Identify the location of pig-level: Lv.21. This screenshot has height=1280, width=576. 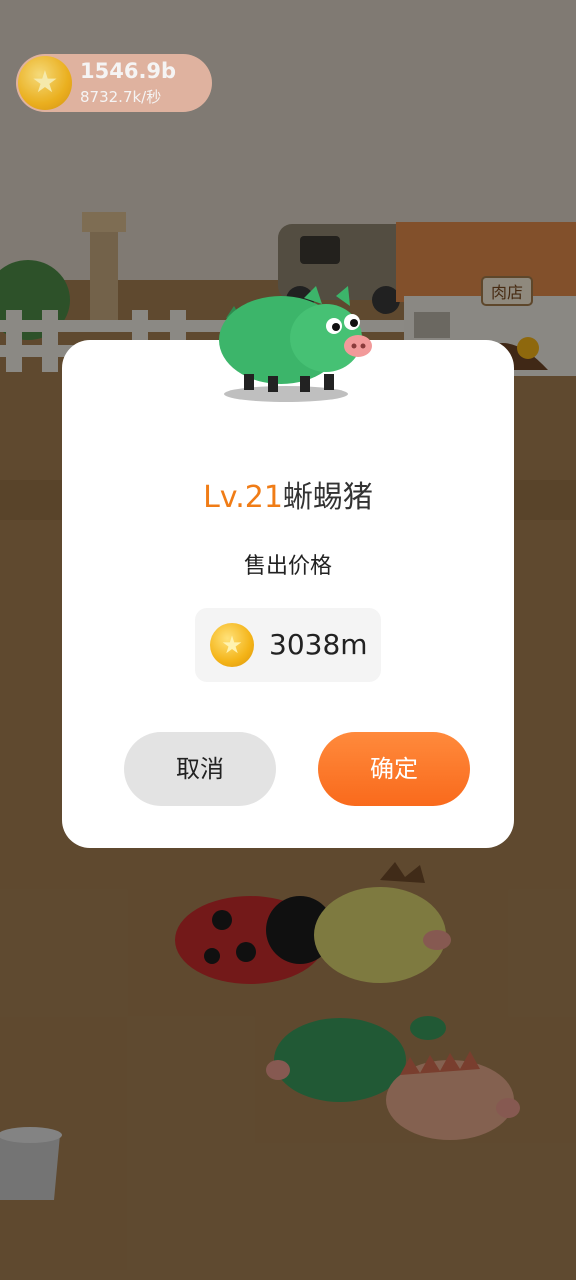
(243, 497).